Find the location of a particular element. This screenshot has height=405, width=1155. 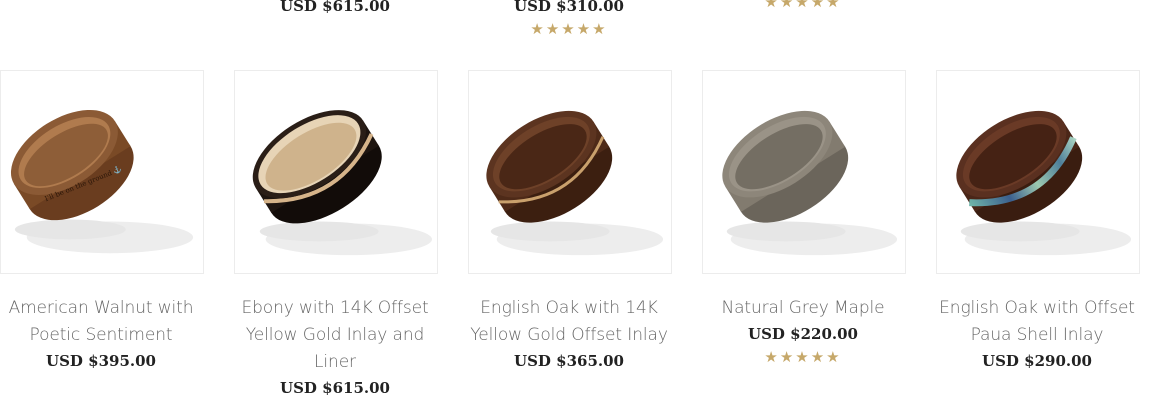

product-title: Yellow Gold Inlay and is located at coordinates (335, 335).